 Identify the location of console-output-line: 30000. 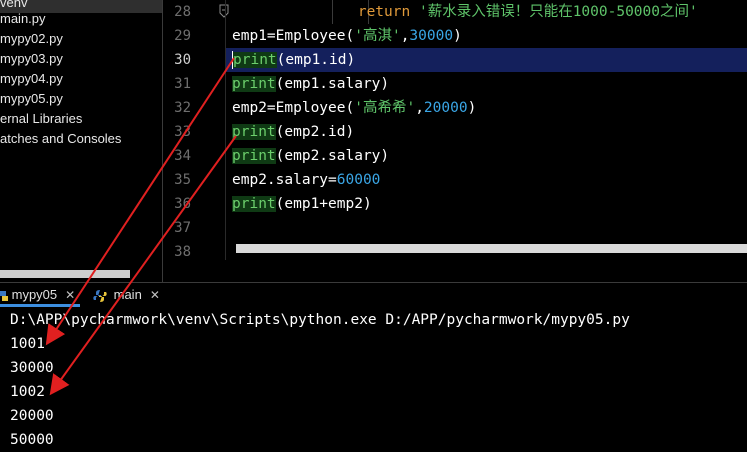
(32, 368).